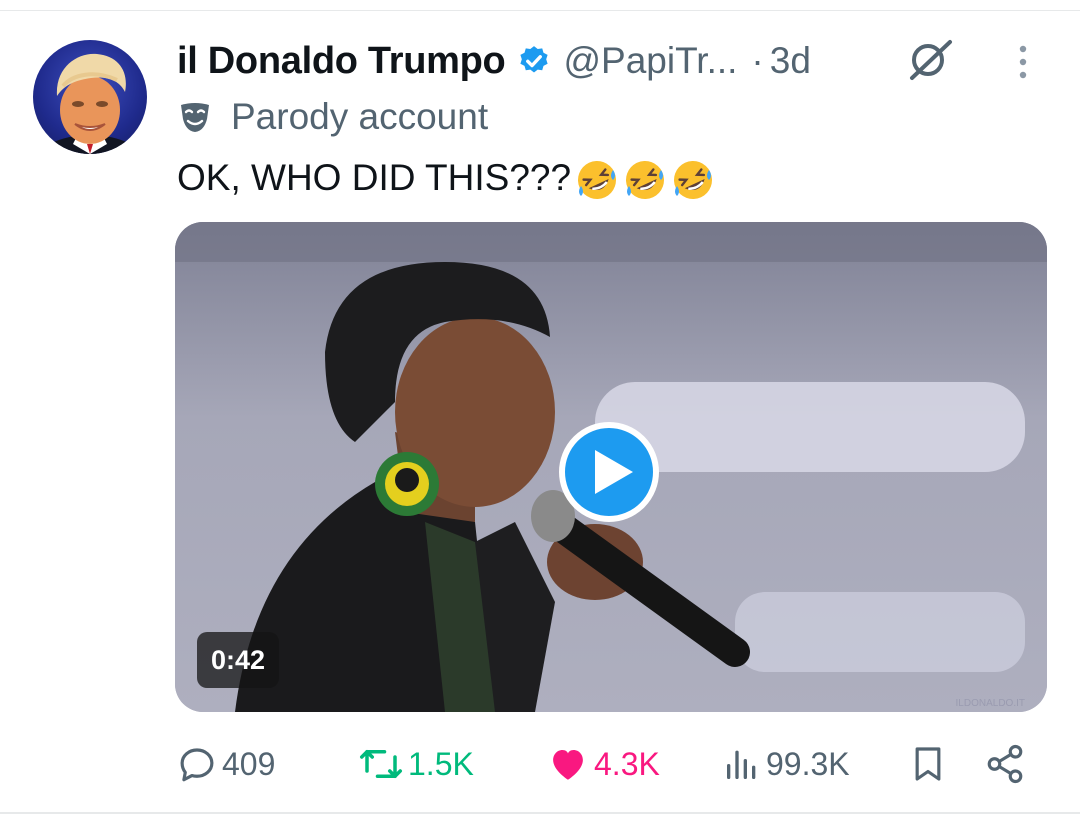 Image resolution: width=1080 pixels, height=820 pixels. What do you see at coordinates (441, 763) in the screenshot?
I see `retweet-count: 1.5K` at bounding box center [441, 763].